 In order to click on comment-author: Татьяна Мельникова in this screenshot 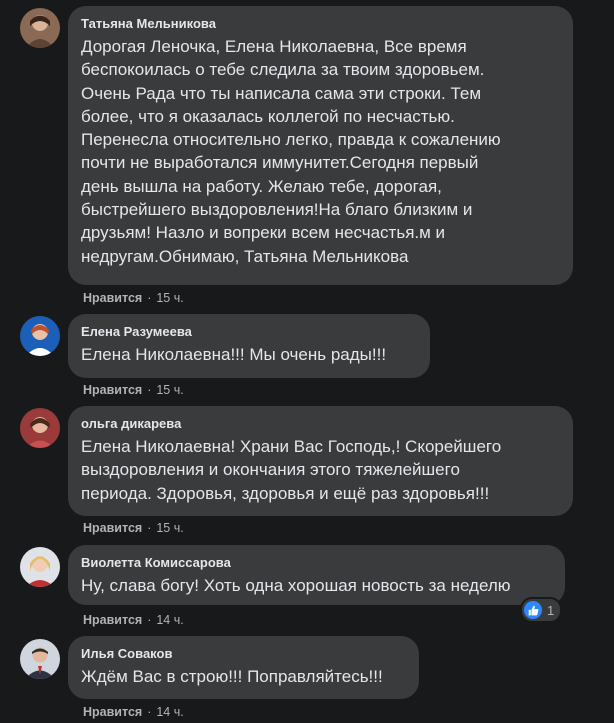, I will do `click(320, 24)`.